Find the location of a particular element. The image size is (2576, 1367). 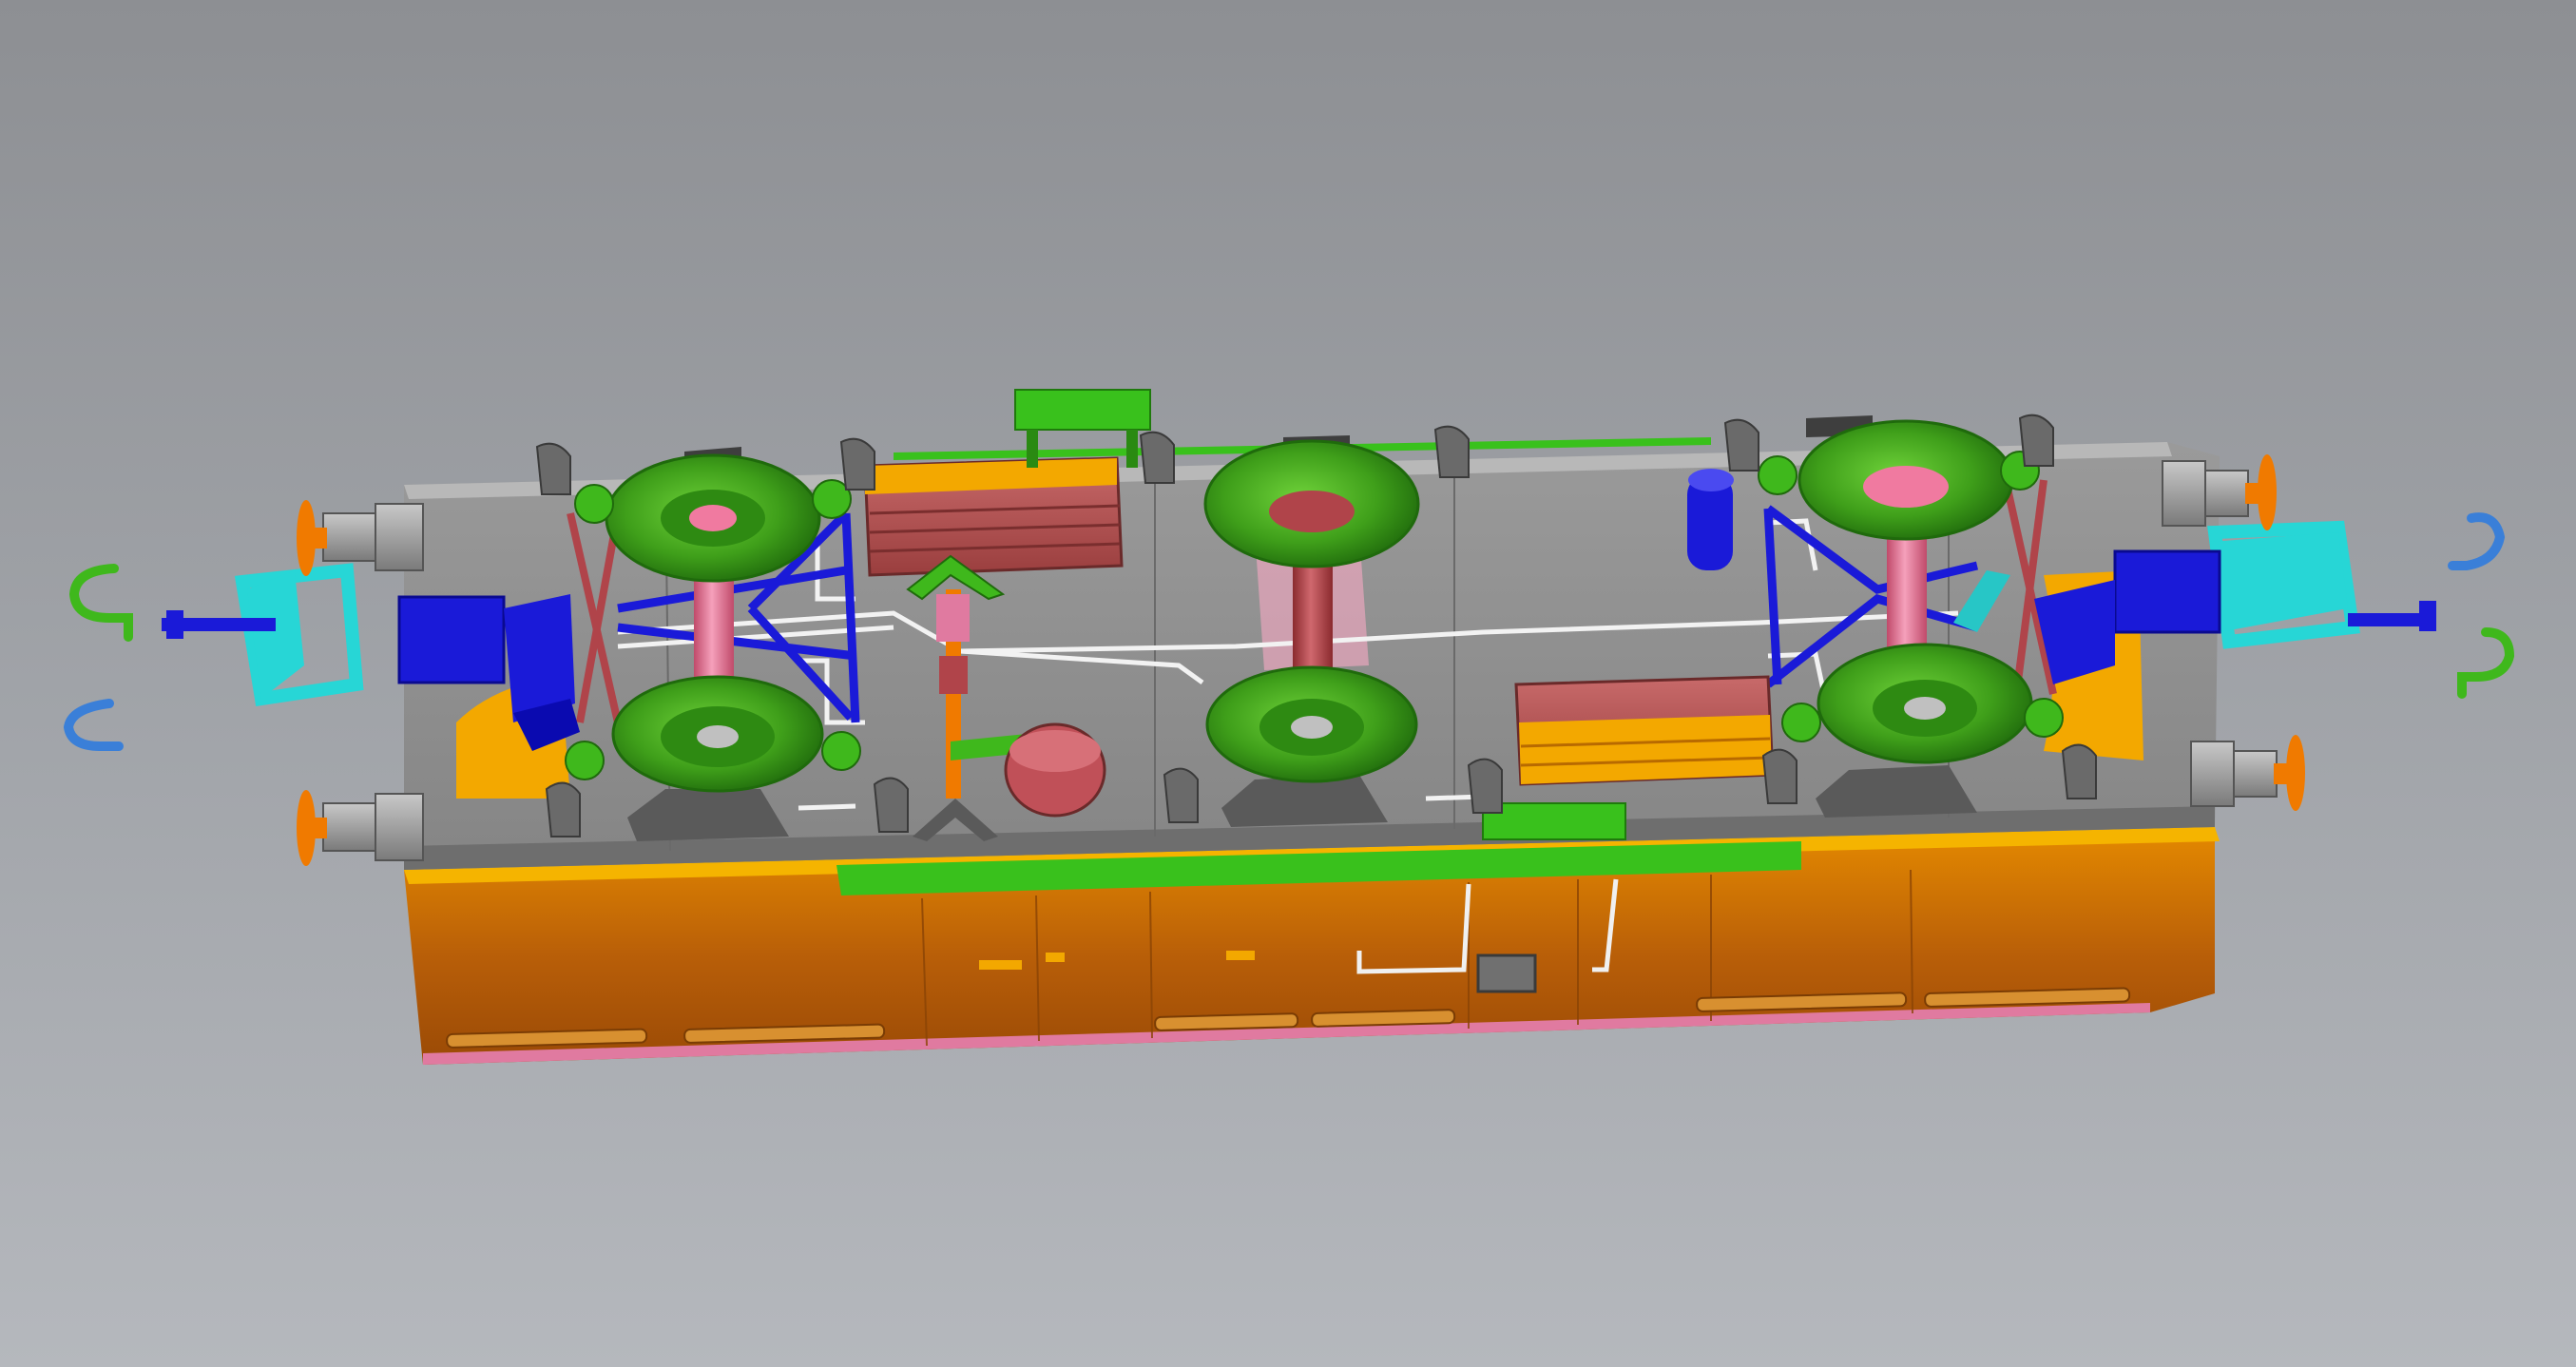

buffer-rear-right-top is located at coordinates (2219, 492).